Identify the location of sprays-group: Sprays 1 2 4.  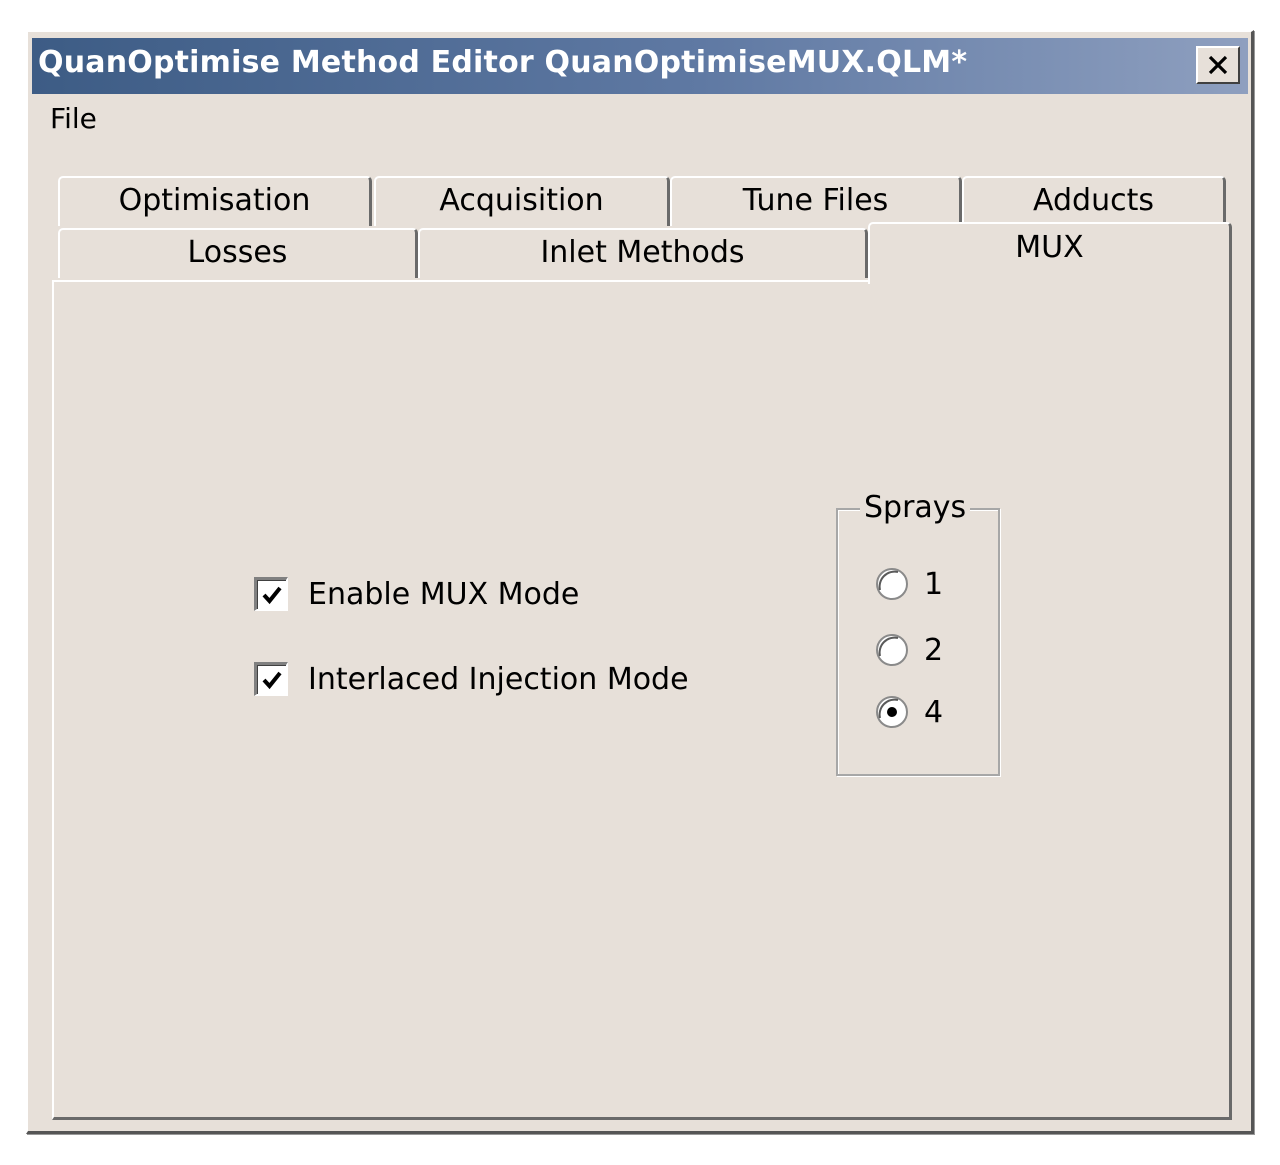
(918, 633).